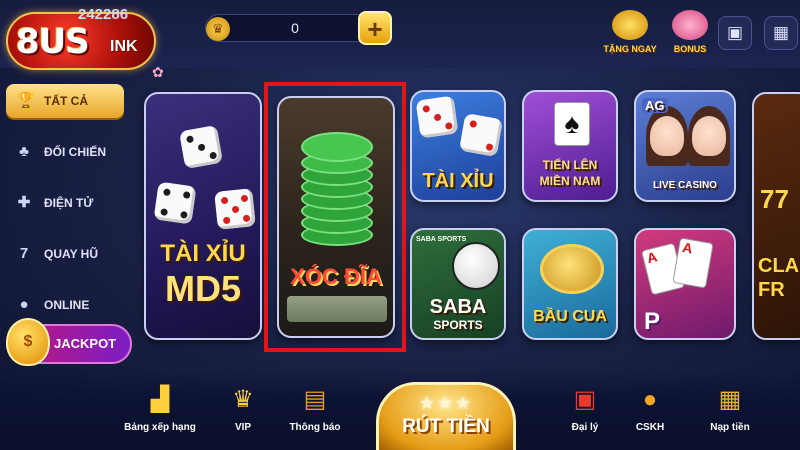  I want to click on game-subtitle: MD5, so click(202, 288).